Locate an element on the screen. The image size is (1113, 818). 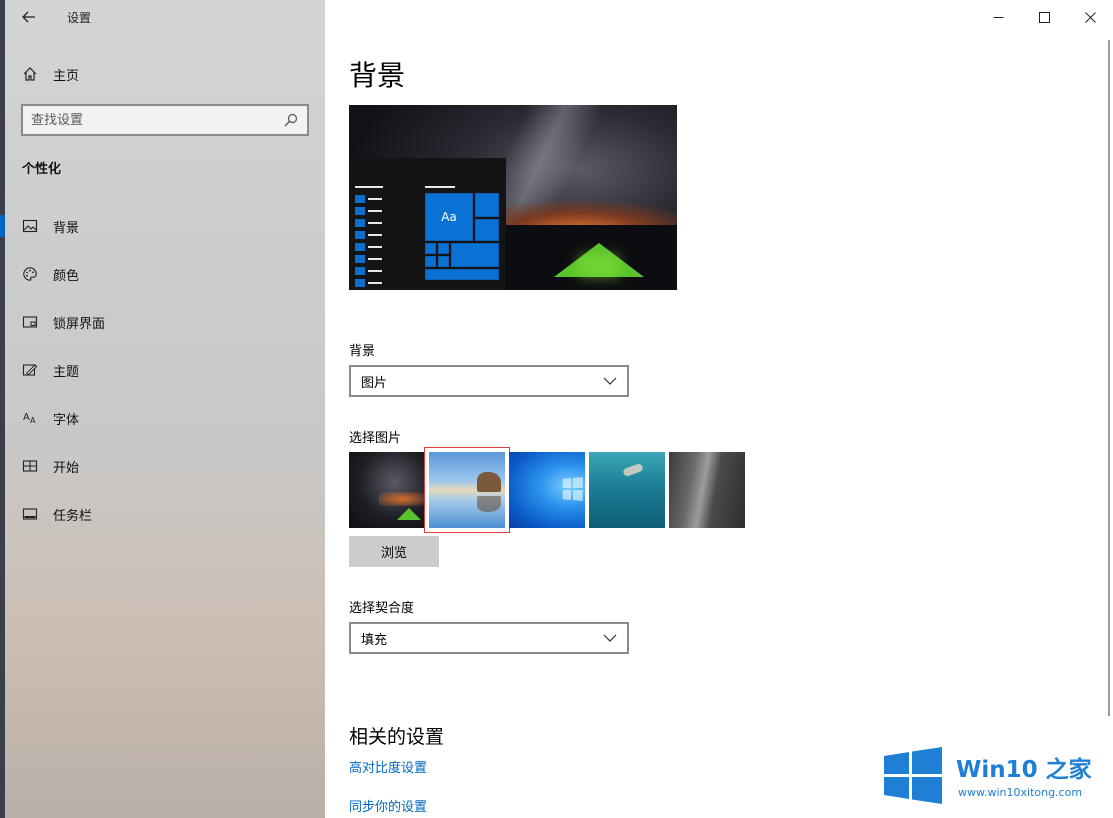
sidebar-item-fonts: AA 字体 is located at coordinates (165, 418).